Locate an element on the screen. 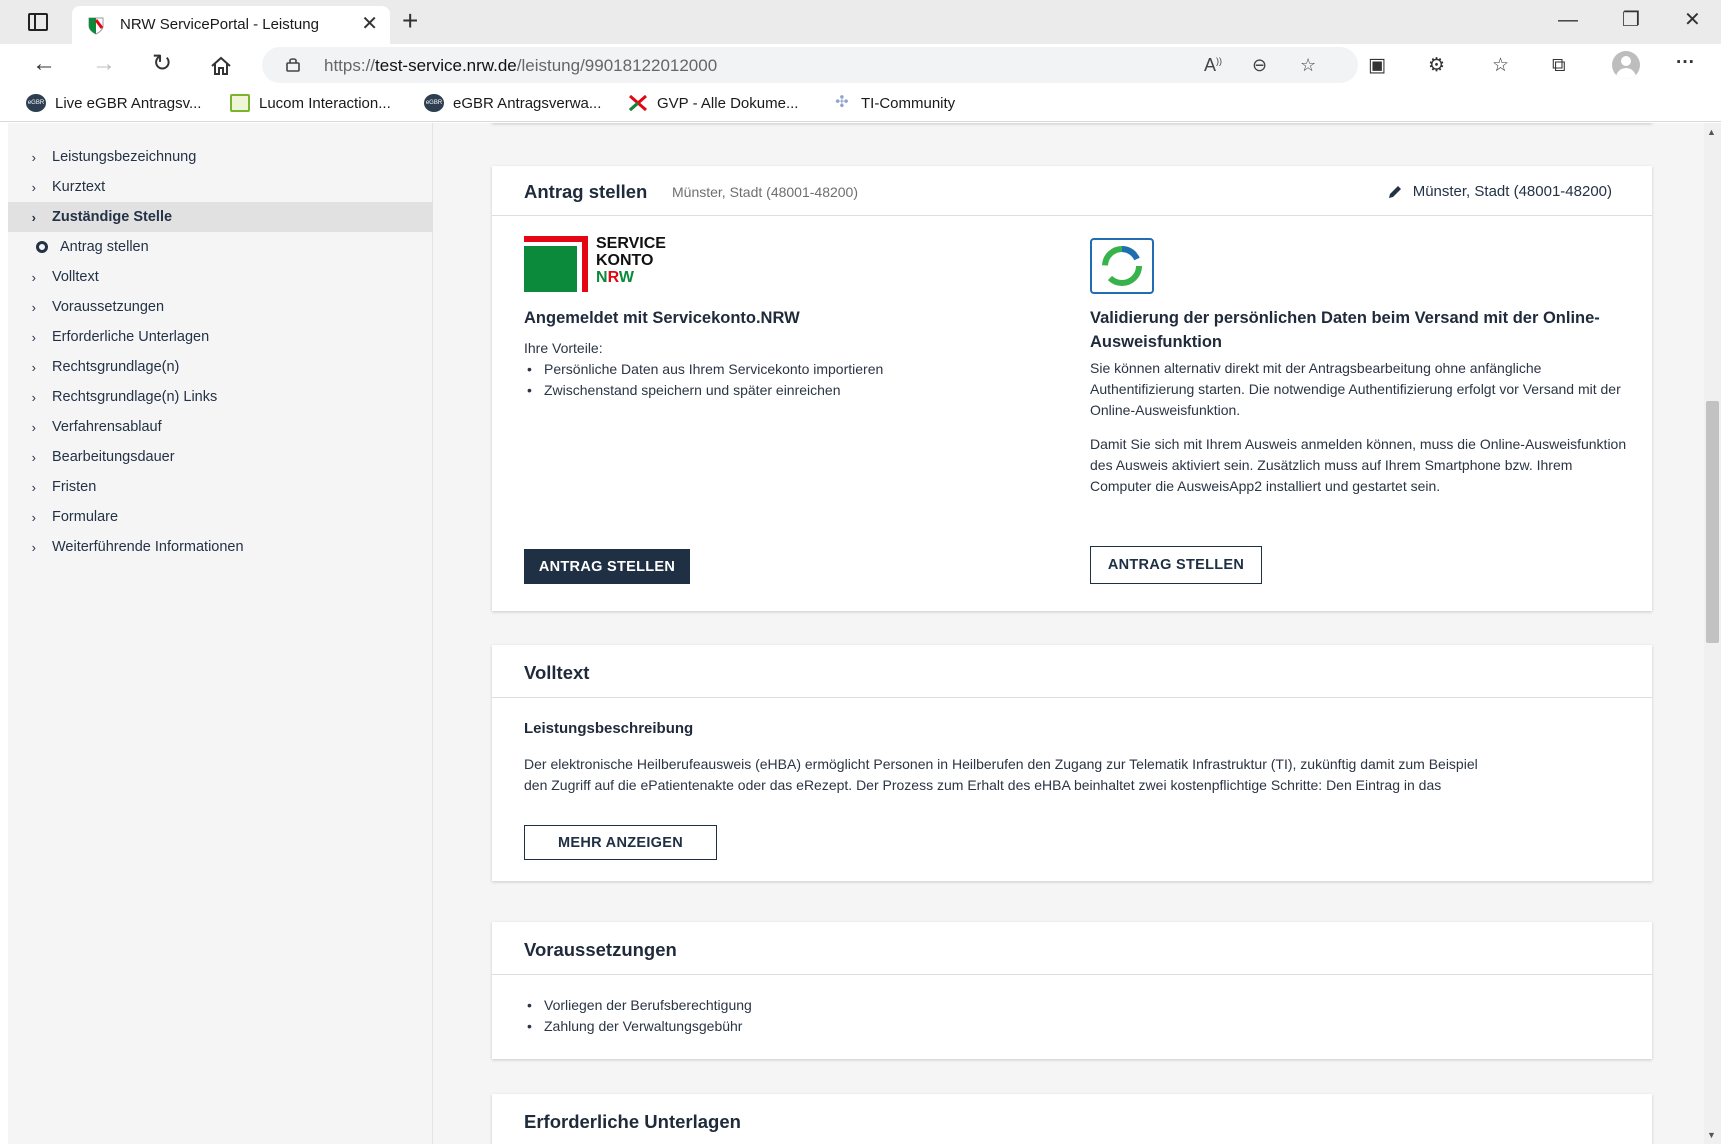 The height and width of the screenshot is (1144, 1721). add-favorite-icon: ☆ is located at coordinates (1308, 65).